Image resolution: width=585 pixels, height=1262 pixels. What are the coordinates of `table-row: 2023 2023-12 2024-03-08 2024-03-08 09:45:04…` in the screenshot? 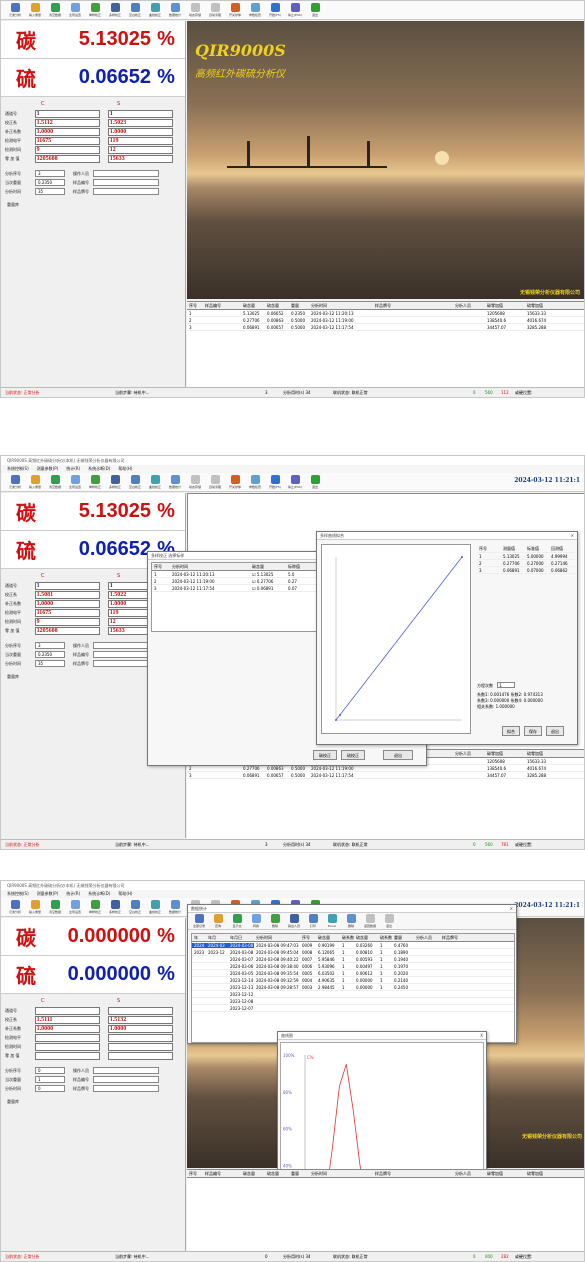 It's located at (353, 952).